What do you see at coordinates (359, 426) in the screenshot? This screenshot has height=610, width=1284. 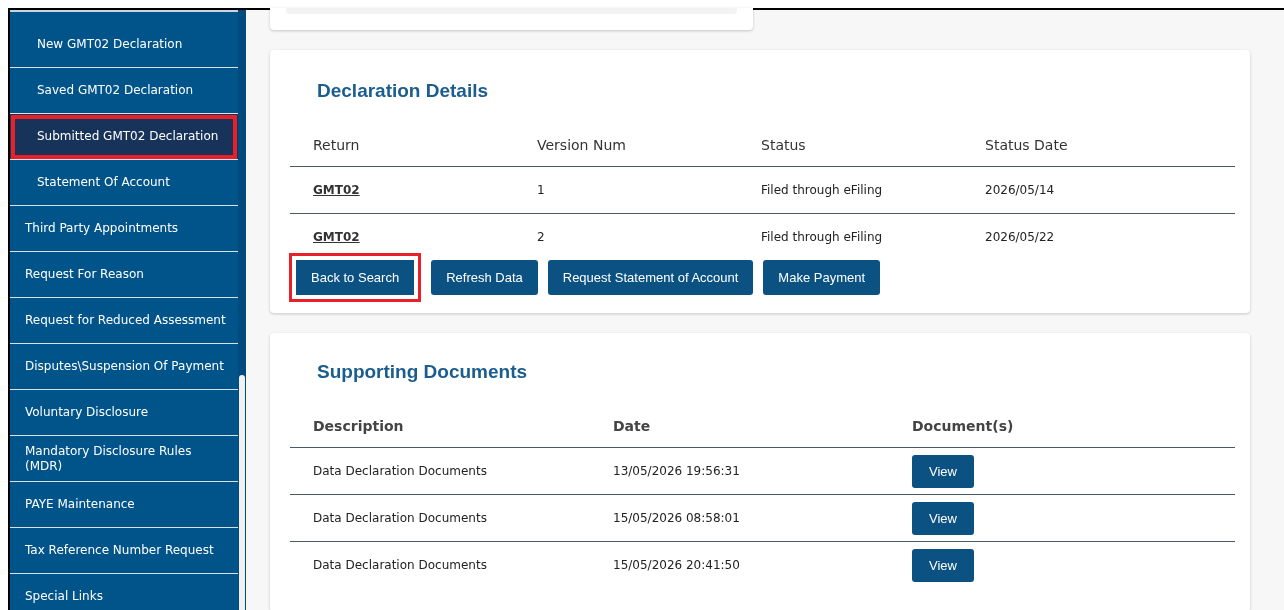 I see `column-header: Description` at bounding box center [359, 426].